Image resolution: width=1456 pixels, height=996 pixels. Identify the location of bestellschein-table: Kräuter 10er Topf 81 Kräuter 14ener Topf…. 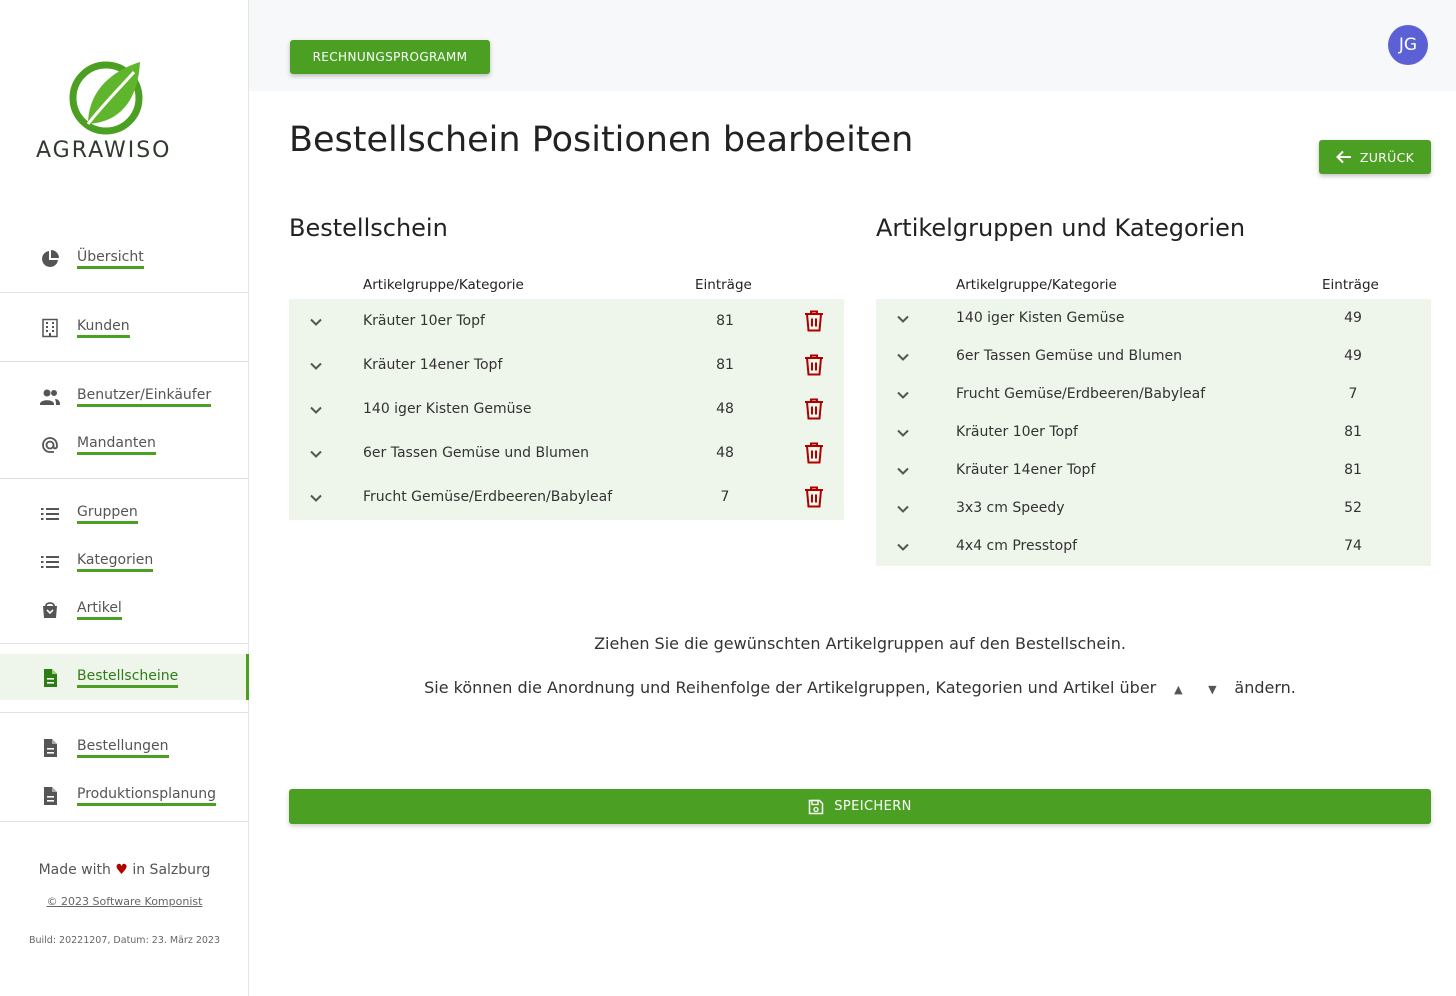
(566, 409).